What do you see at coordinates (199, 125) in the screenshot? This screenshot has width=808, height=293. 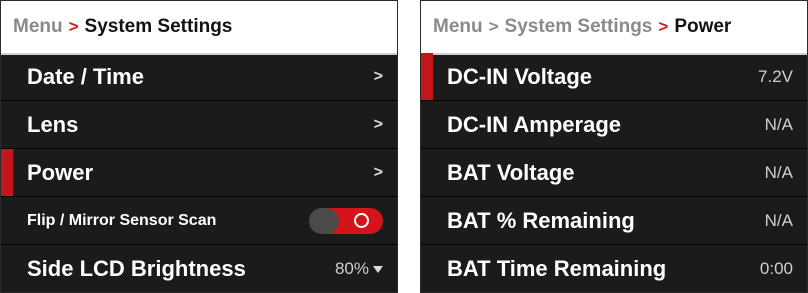 I see `menu-item-lens: Lens >` at bounding box center [199, 125].